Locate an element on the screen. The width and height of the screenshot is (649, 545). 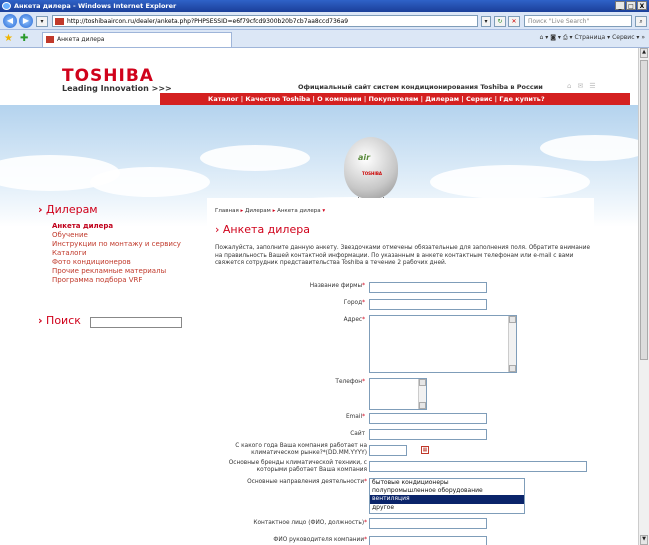
brands-input is located at coordinates (478, 466).